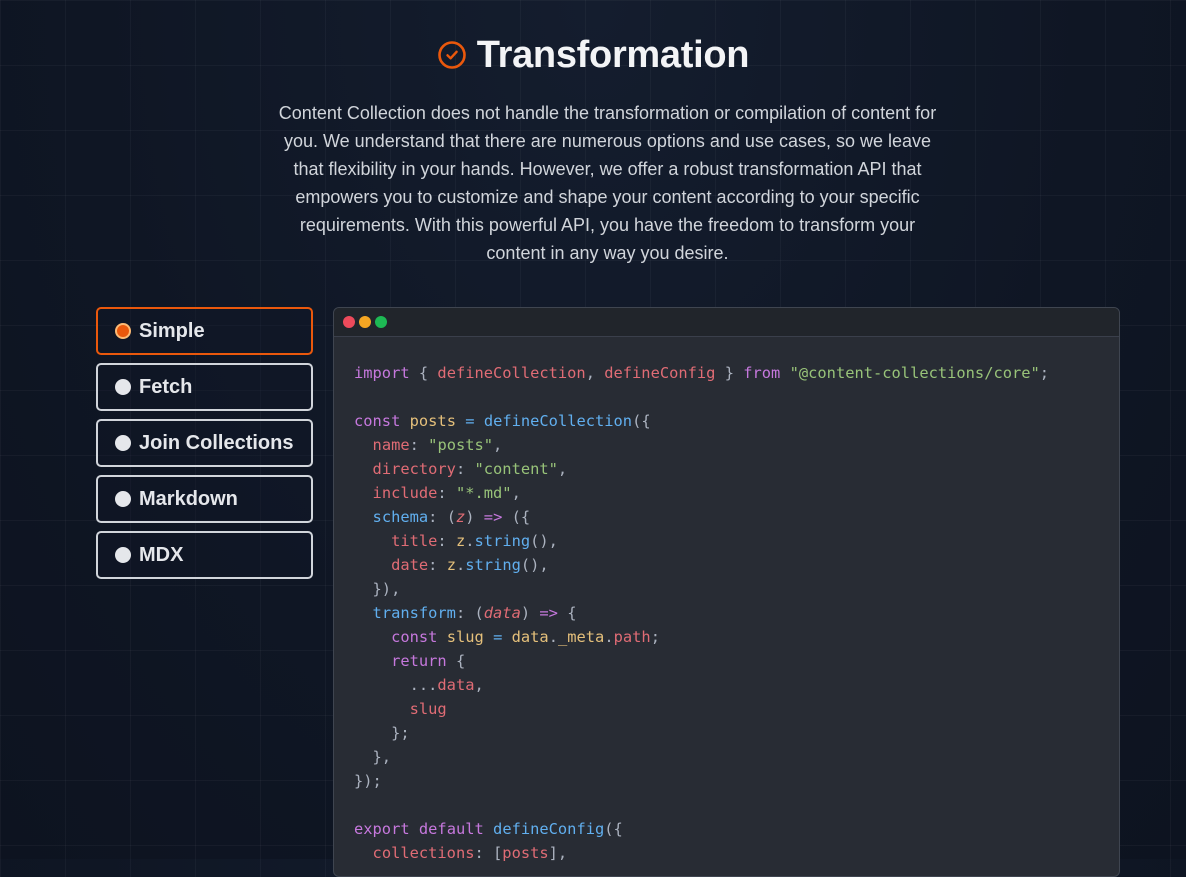  I want to click on window-minimize-dot, so click(365, 322).